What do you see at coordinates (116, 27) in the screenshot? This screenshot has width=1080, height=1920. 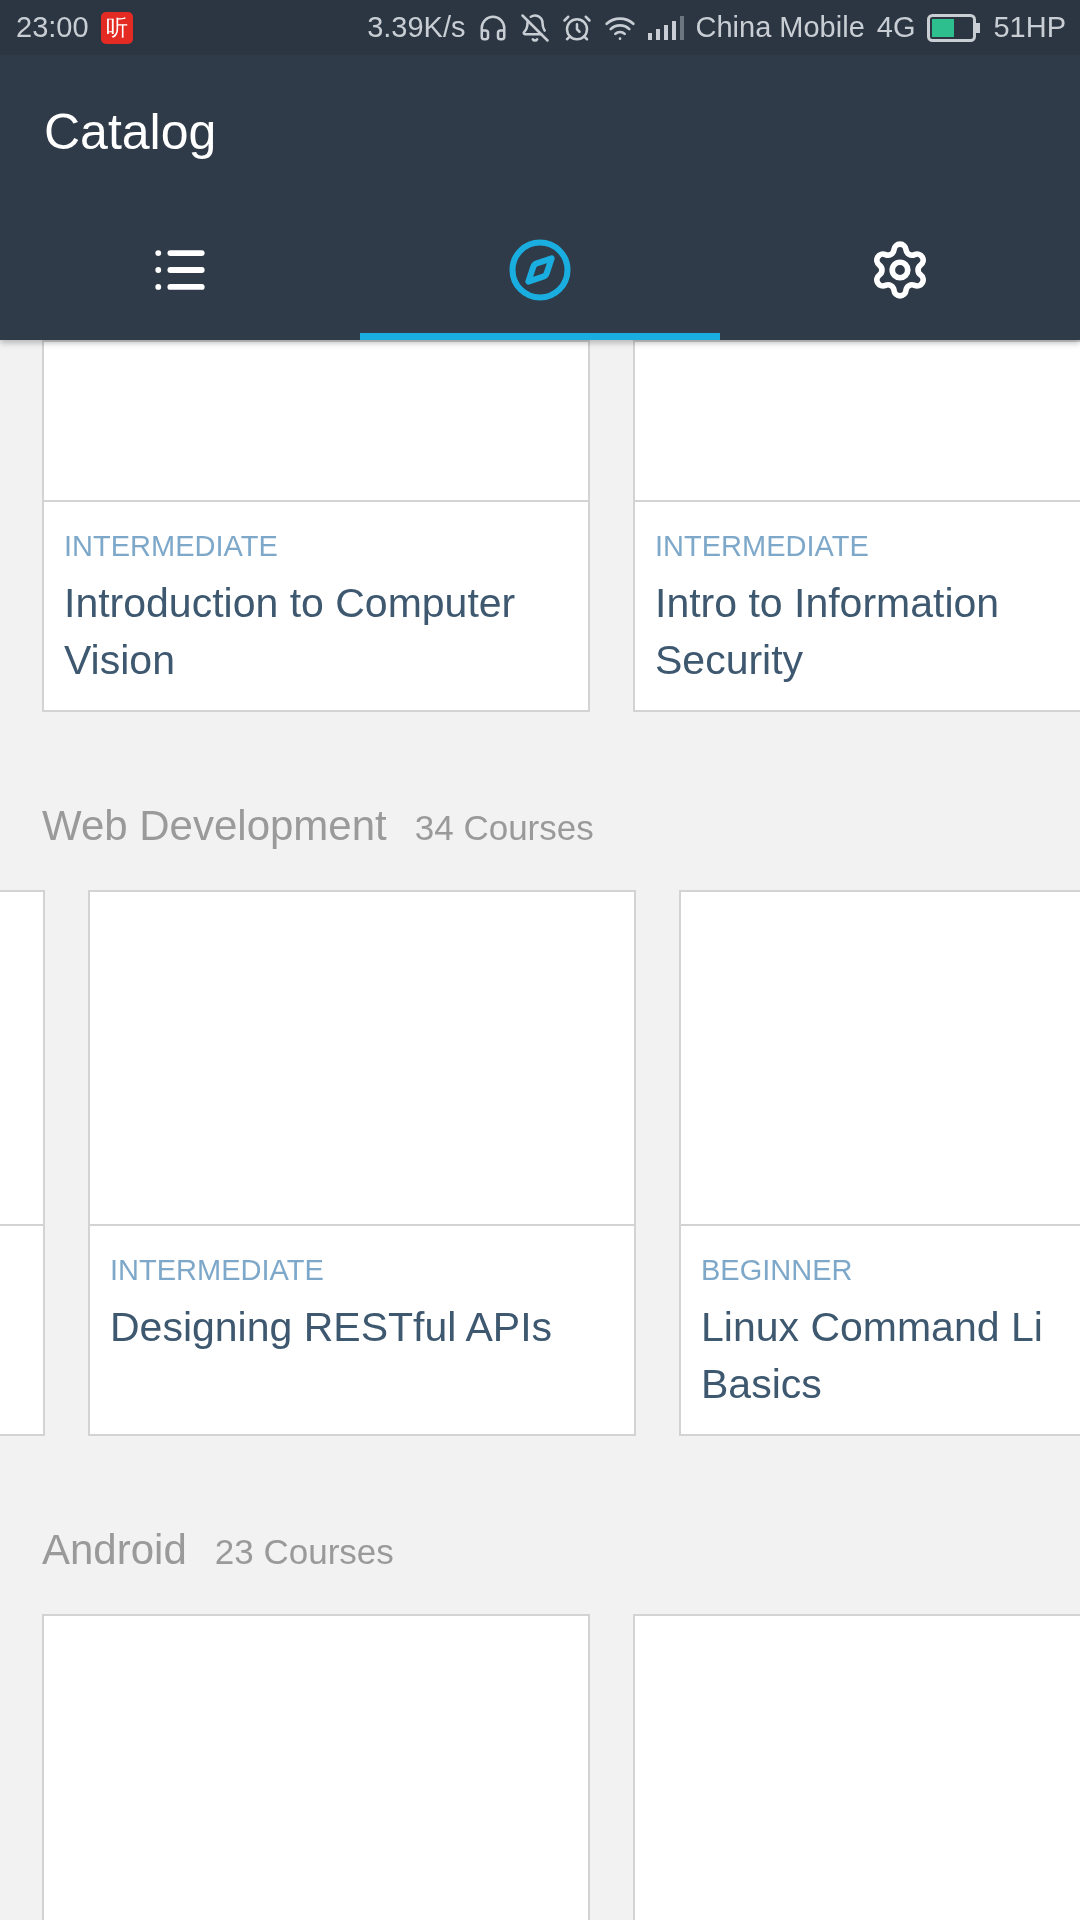 I see `app-badge: 听` at bounding box center [116, 27].